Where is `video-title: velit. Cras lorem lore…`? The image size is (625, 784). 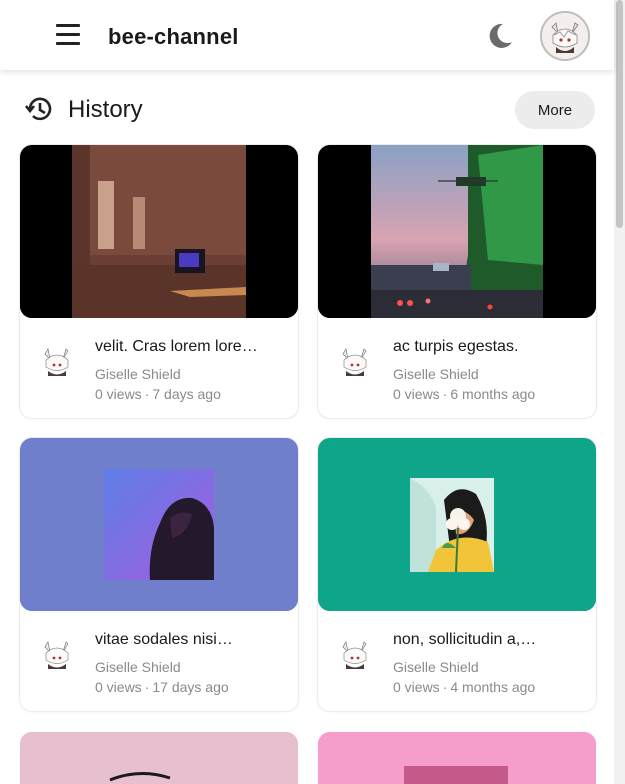
video-title: velit. Cras lorem lore… is located at coordinates (190, 347).